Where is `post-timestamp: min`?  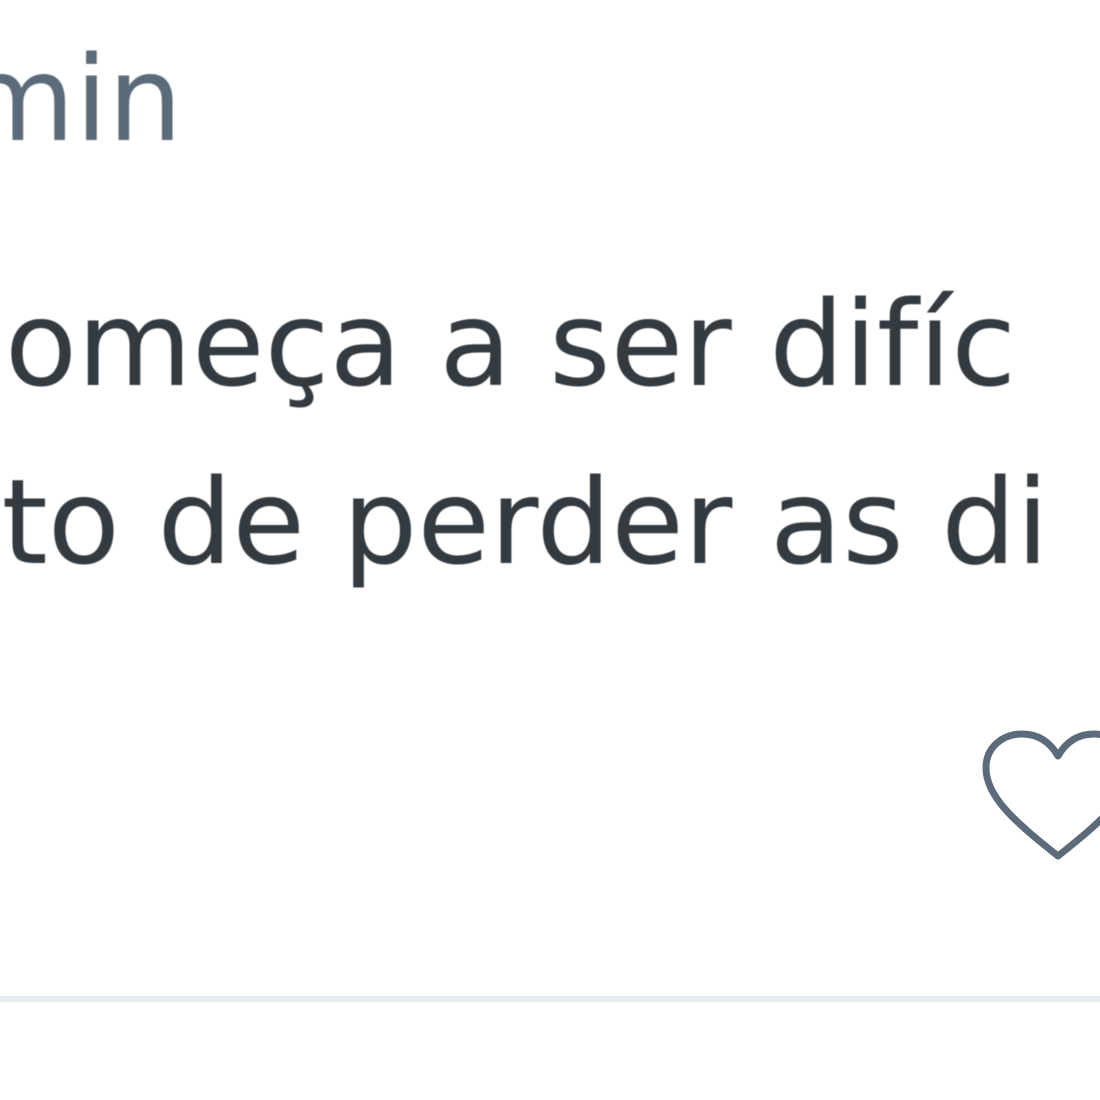 post-timestamp: min is located at coordinates (91, 99).